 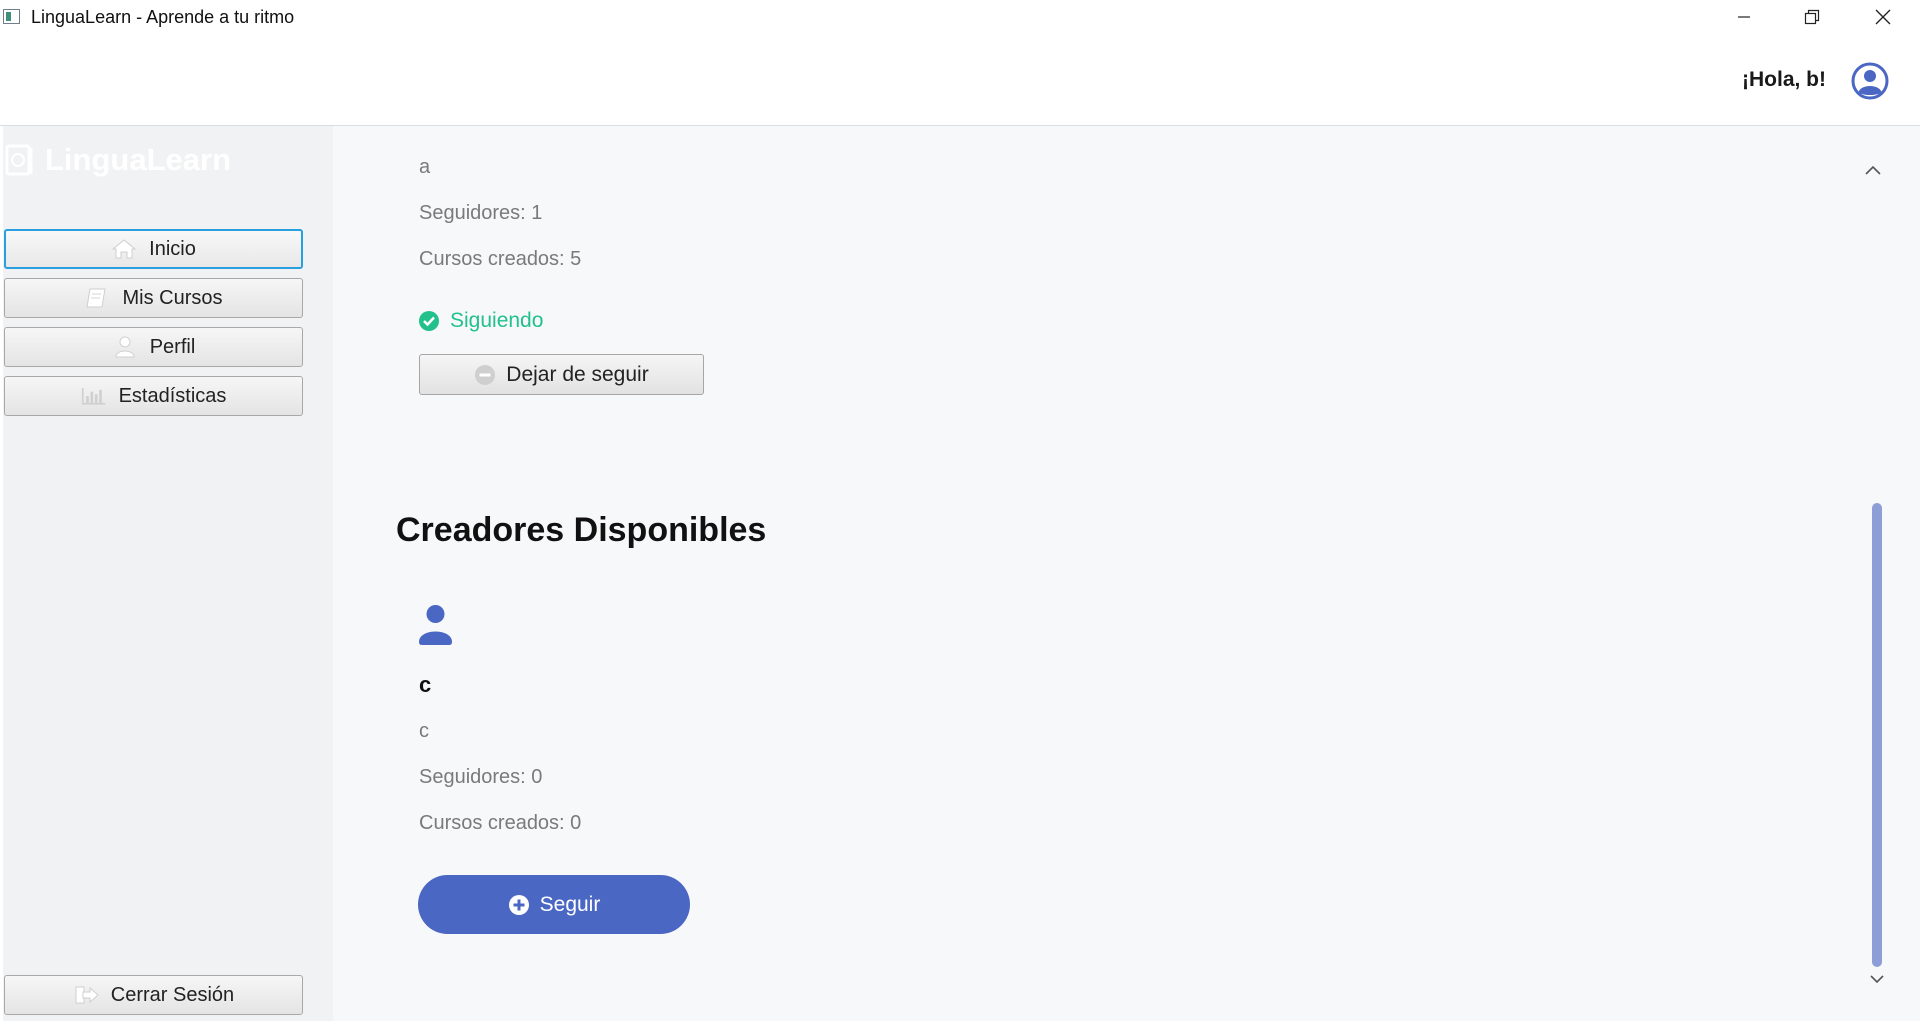 I want to click on nav-perfil-label: Perfil, so click(x=172, y=346).